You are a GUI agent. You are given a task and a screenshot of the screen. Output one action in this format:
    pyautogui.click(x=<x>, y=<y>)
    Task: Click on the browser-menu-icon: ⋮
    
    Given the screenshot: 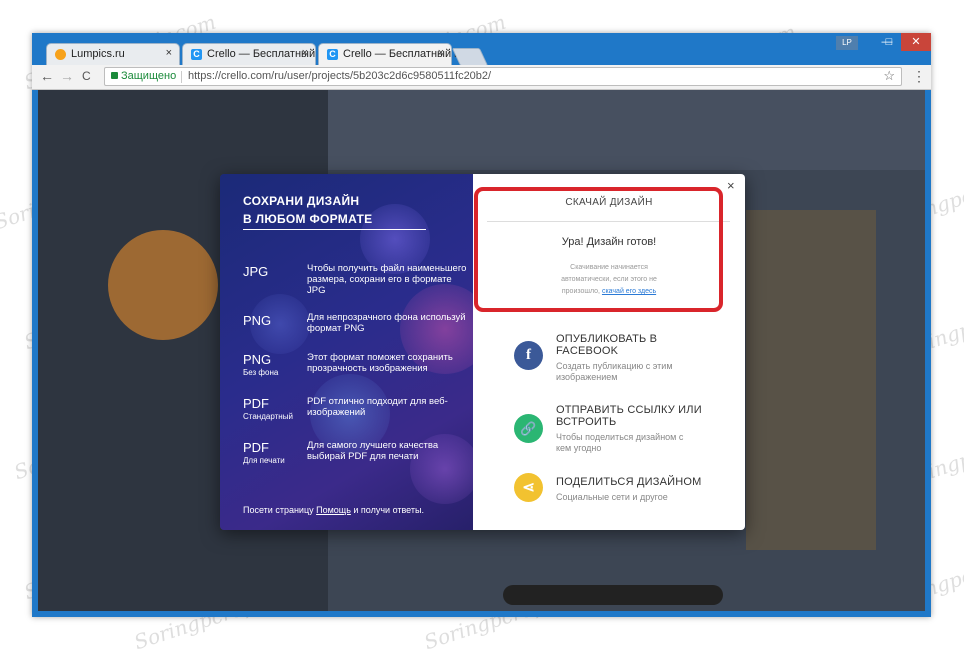 What is the action you would take?
    pyautogui.click(x=919, y=76)
    